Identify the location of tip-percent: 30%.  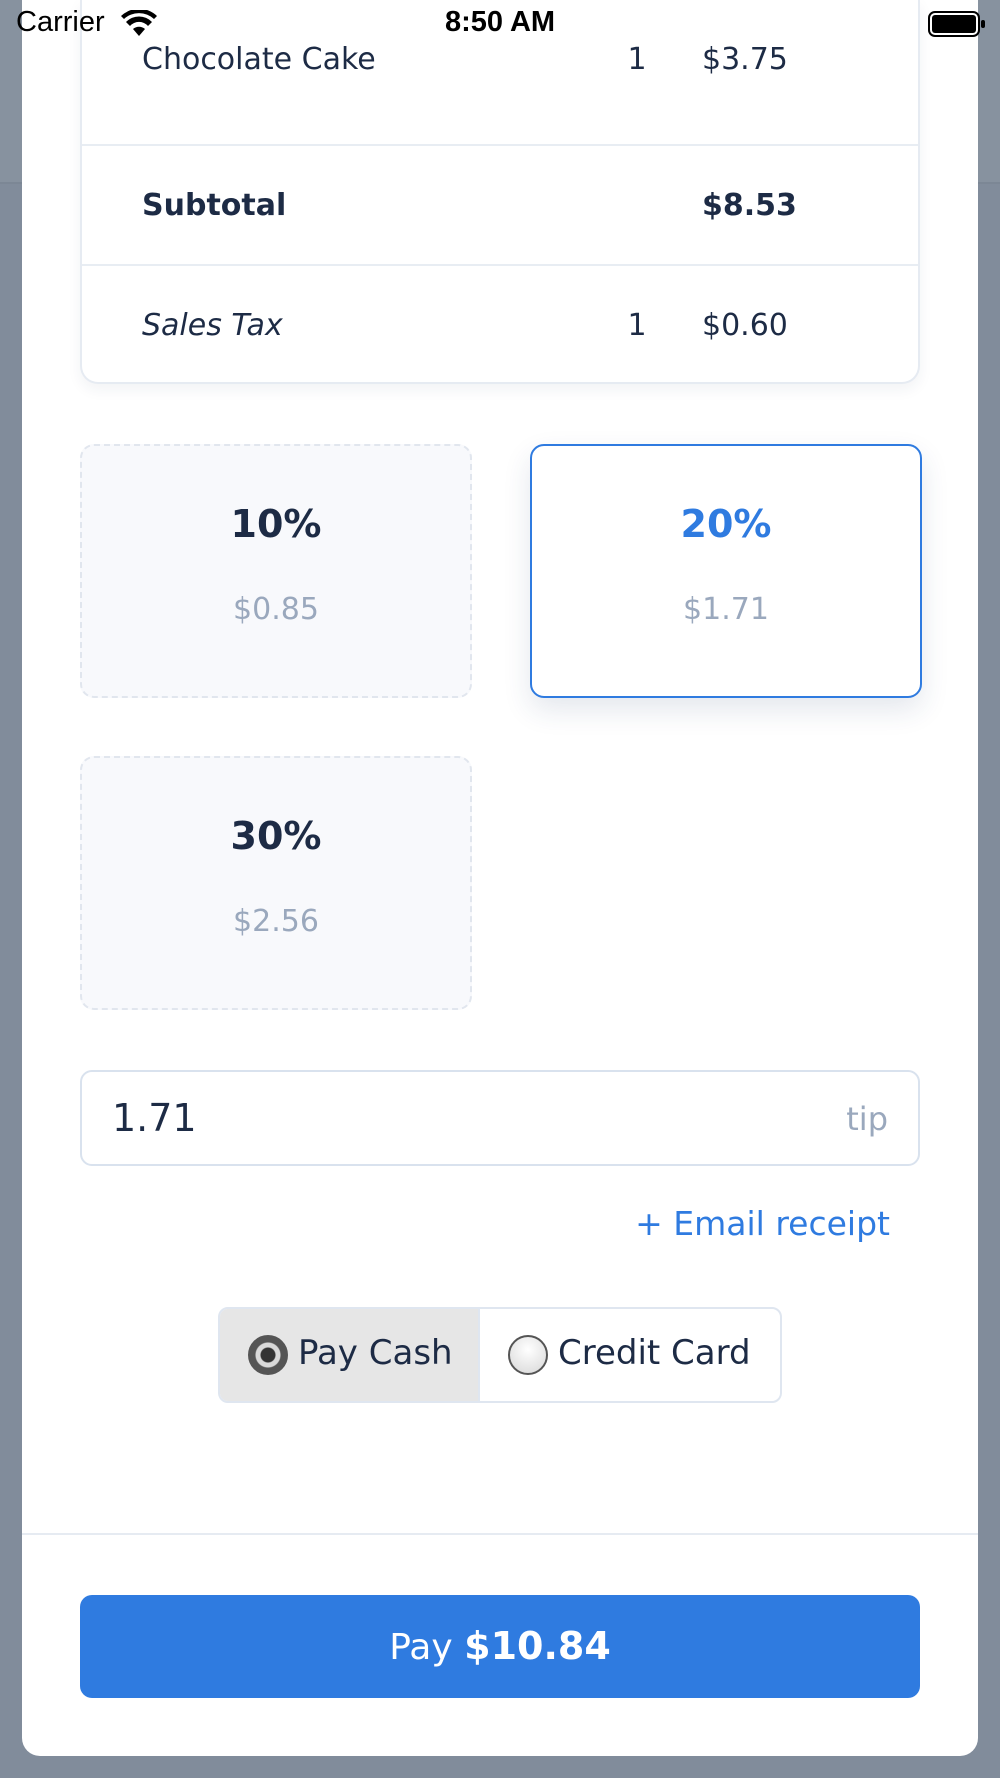
(276, 836).